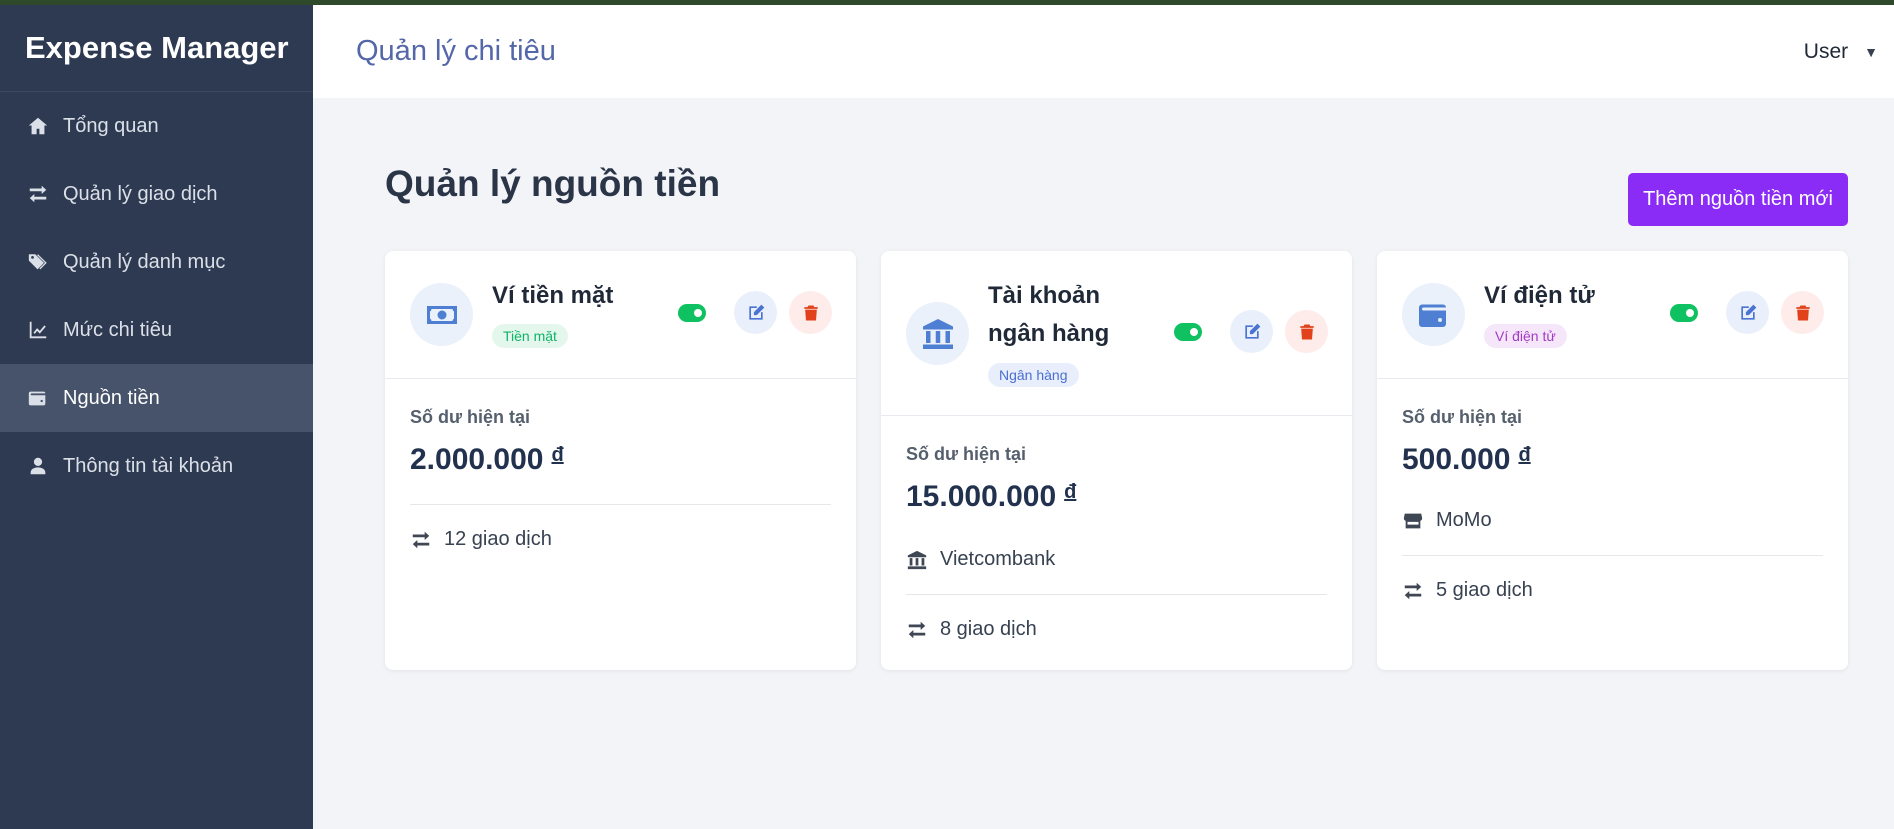  Describe the element at coordinates (1464, 520) in the screenshot. I see `provider-name: MoMo` at that location.